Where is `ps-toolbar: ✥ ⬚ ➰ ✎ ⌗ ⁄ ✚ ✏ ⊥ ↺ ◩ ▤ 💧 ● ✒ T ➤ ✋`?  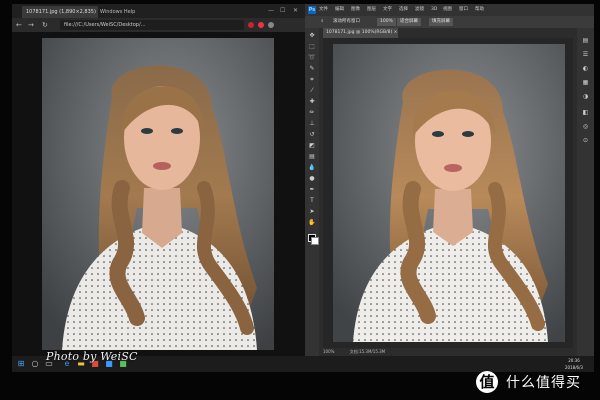 ps-toolbar: ✥ ⬚ ➰ ✎ ⌗ ⁄ ✚ ✏ ⊥ ↺ ◩ ▤ 💧 ● ✒ T ➤ ✋ is located at coordinates (312, 192).